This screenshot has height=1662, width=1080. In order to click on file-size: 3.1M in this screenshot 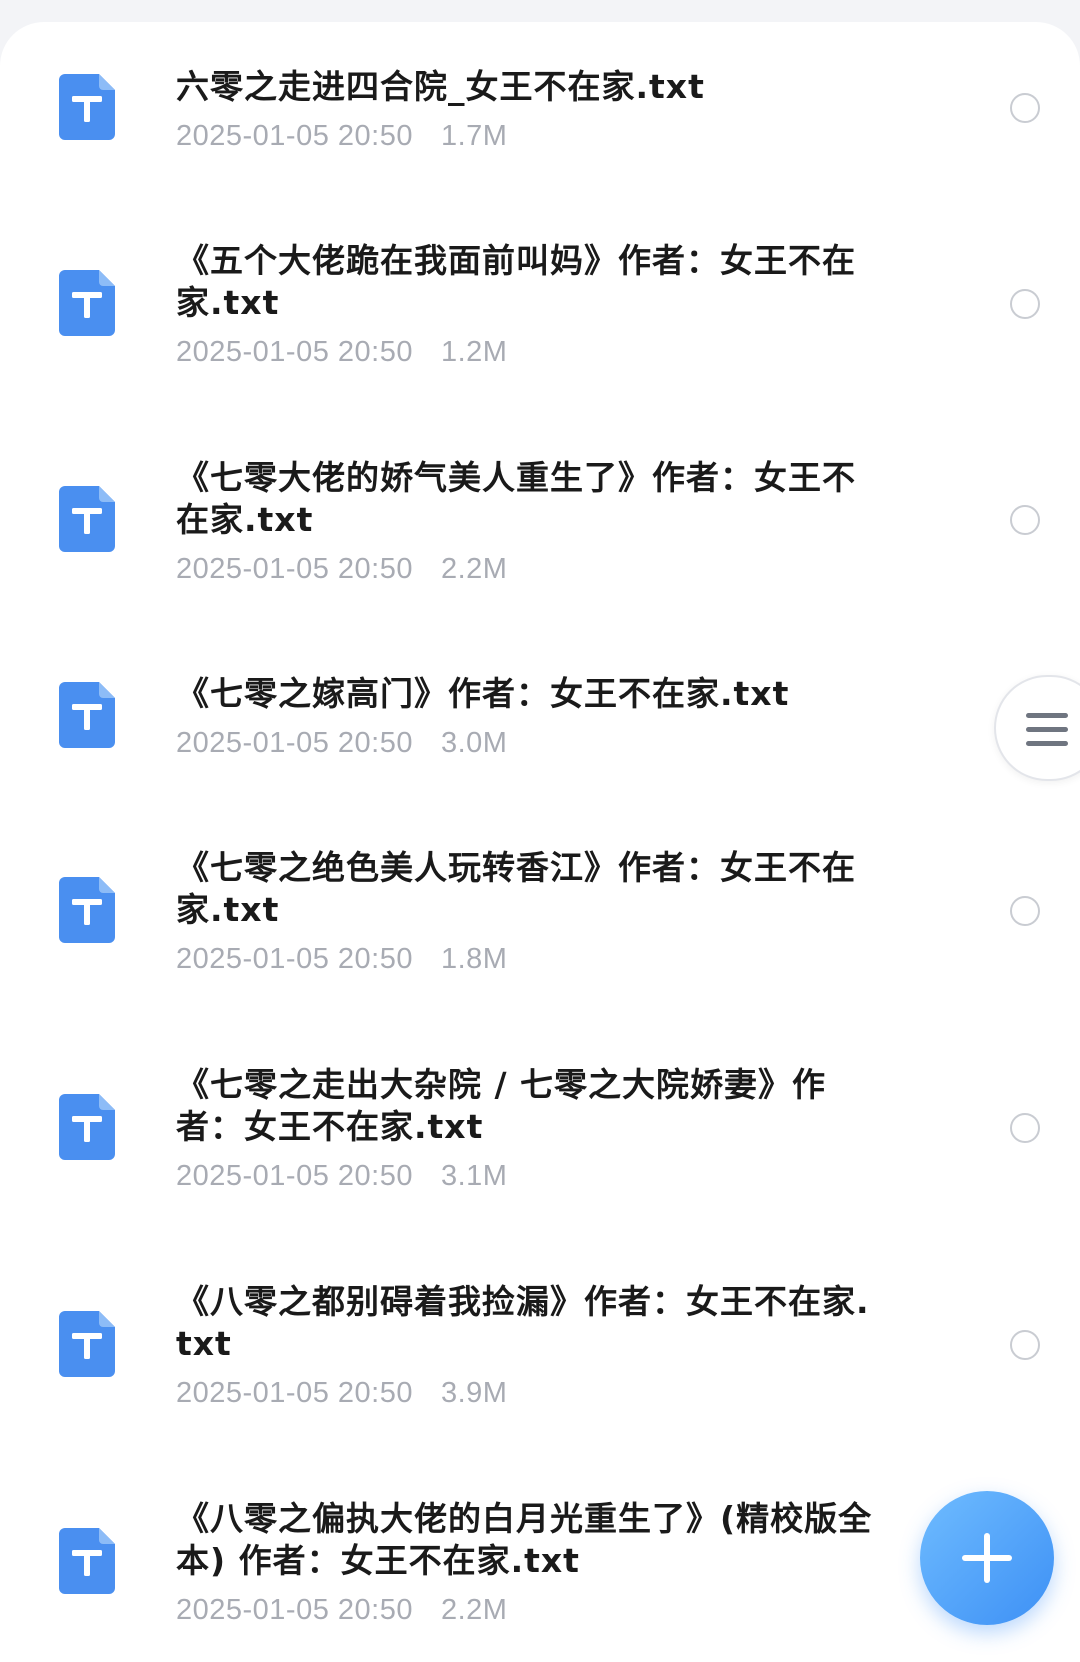, I will do `click(474, 1176)`.